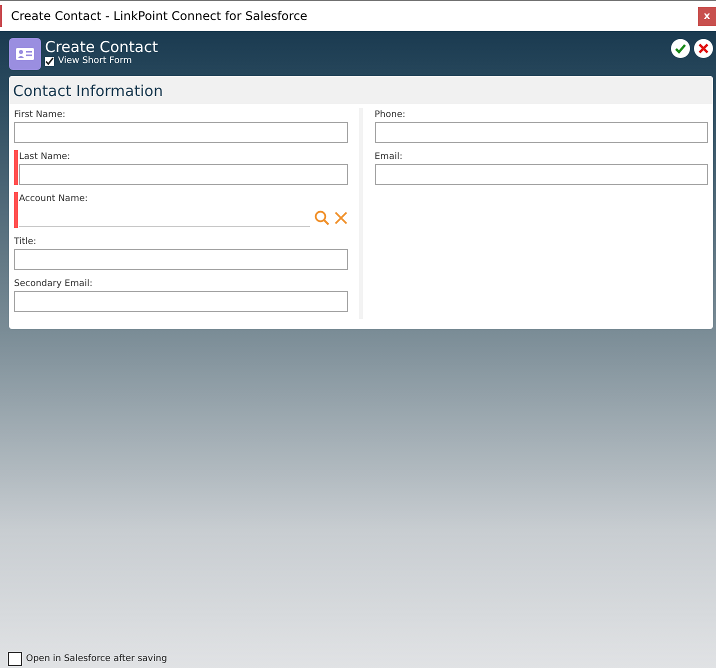 The height and width of the screenshot is (668, 716). Describe the element at coordinates (707, 16) in the screenshot. I see `close-button: x` at that location.